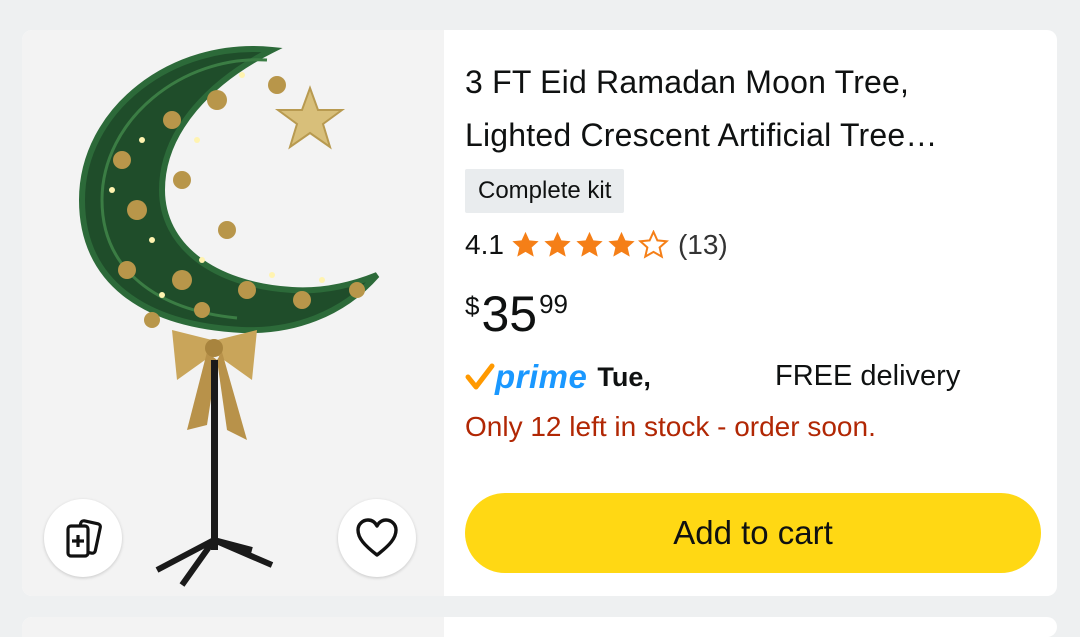 The width and height of the screenshot is (1080, 637). I want to click on next-product-image-edge, so click(233, 627).